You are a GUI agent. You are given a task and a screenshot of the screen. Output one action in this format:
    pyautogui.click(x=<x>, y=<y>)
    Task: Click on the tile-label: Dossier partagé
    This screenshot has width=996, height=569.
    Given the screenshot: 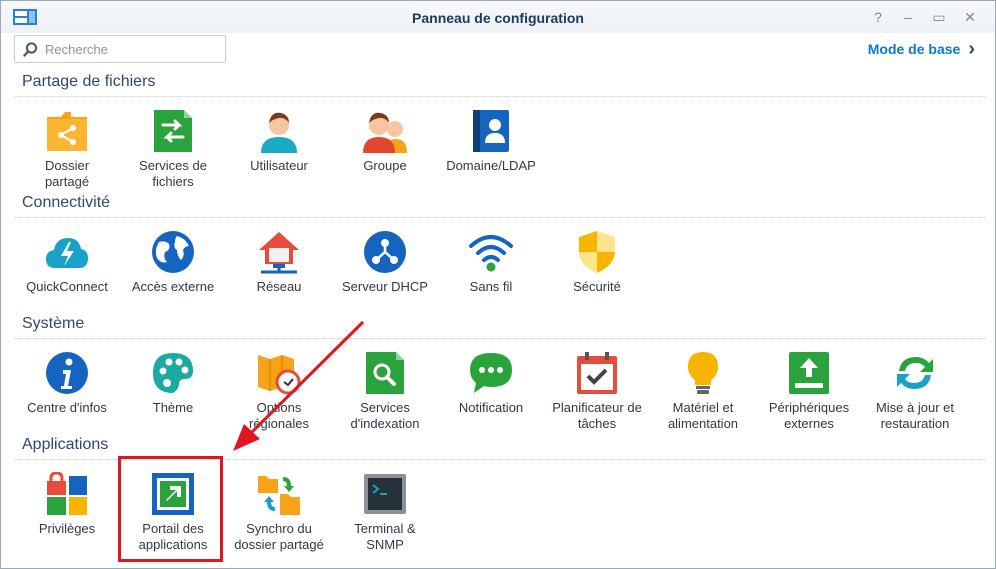 What is the action you would take?
    pyautogui.click(x=67, y=173)
    